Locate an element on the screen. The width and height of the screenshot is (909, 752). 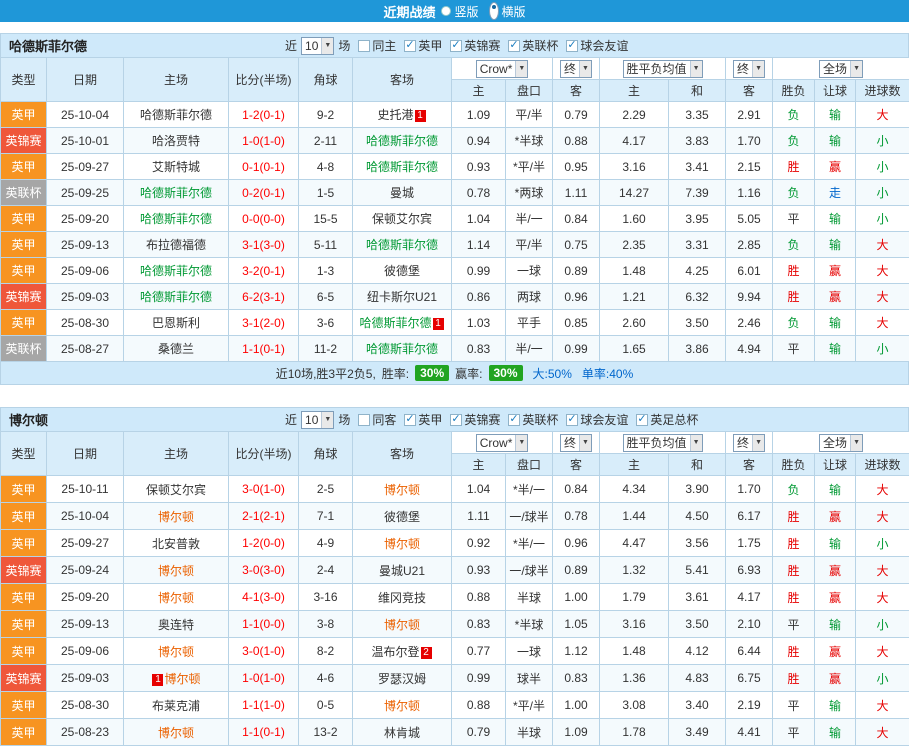
score-link: 1-1(0-0) is located at coordinates (263, 624).